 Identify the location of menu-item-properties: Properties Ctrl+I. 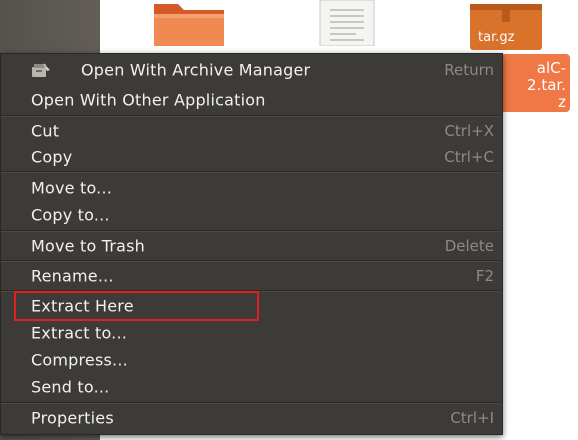
(251, 418).